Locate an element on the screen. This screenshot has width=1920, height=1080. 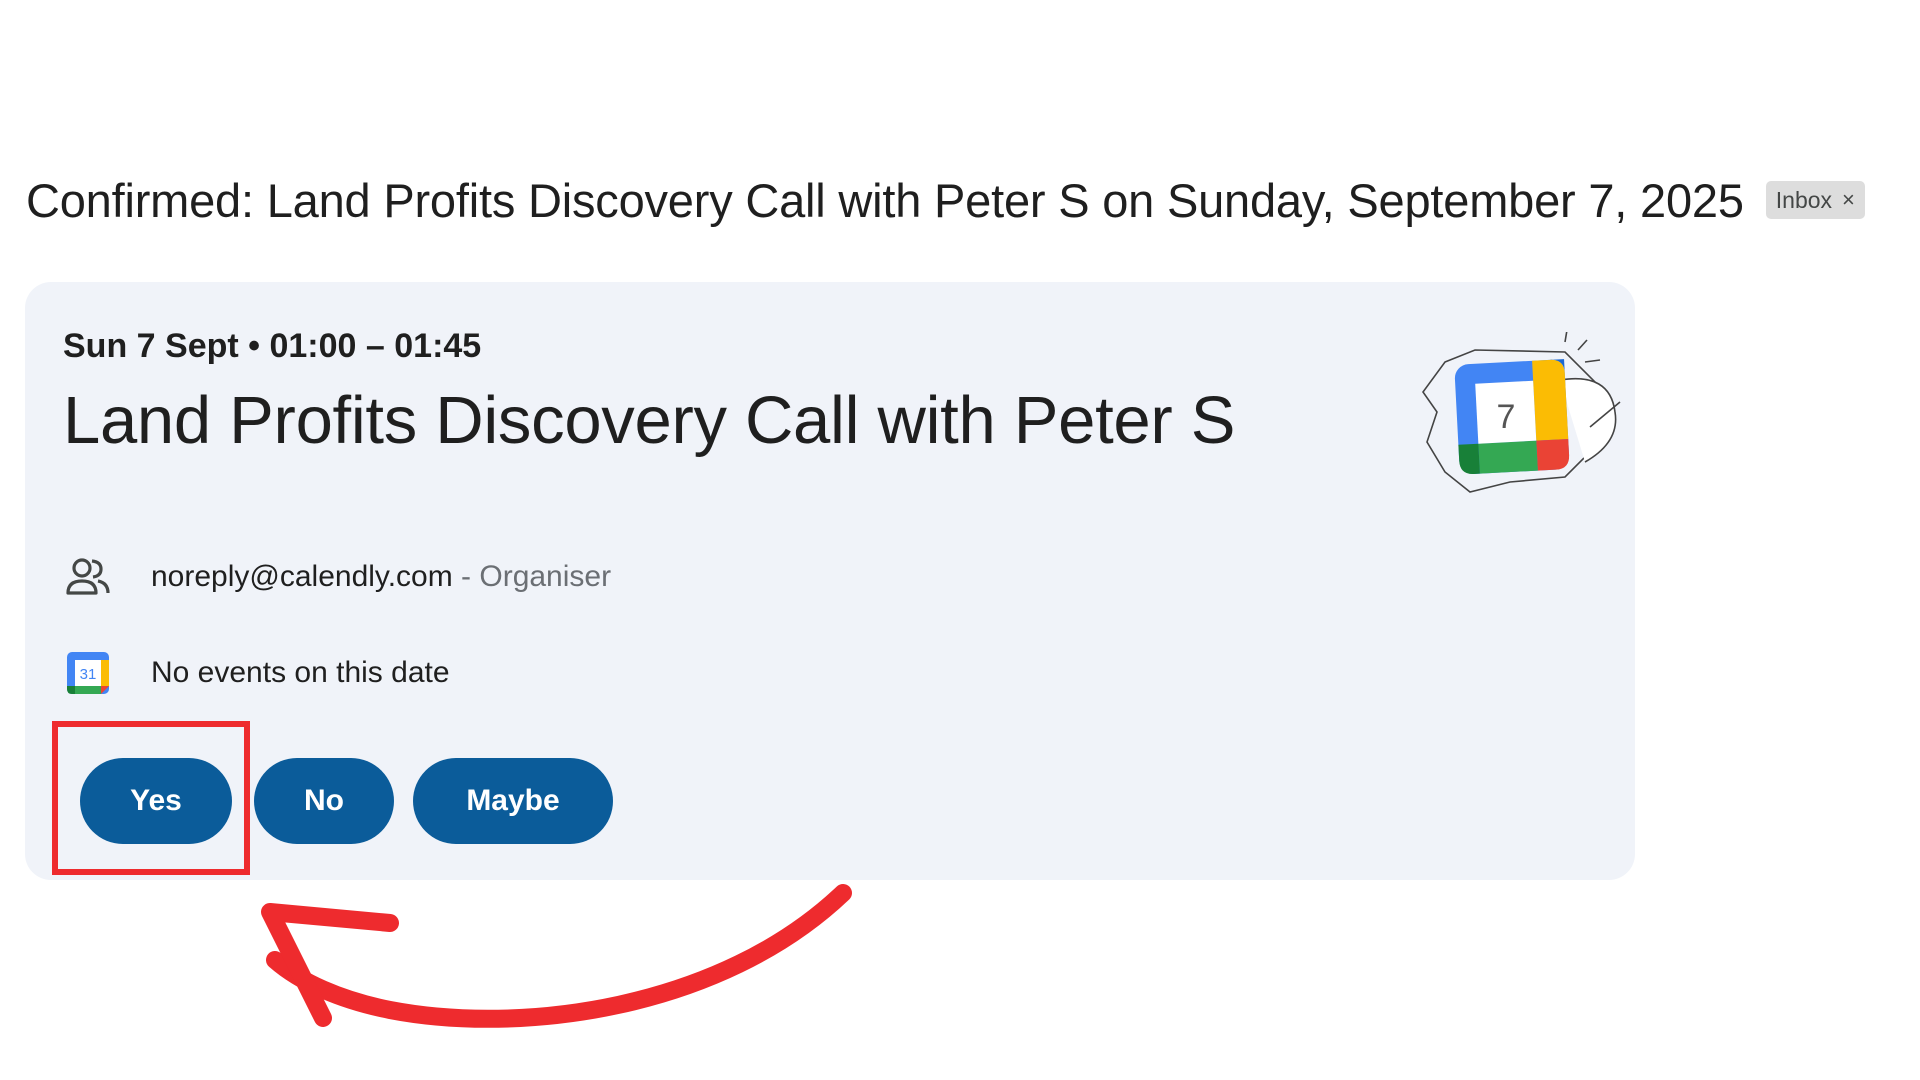
inbox-label-text: Inbox is located at coordinates (1804, 199).